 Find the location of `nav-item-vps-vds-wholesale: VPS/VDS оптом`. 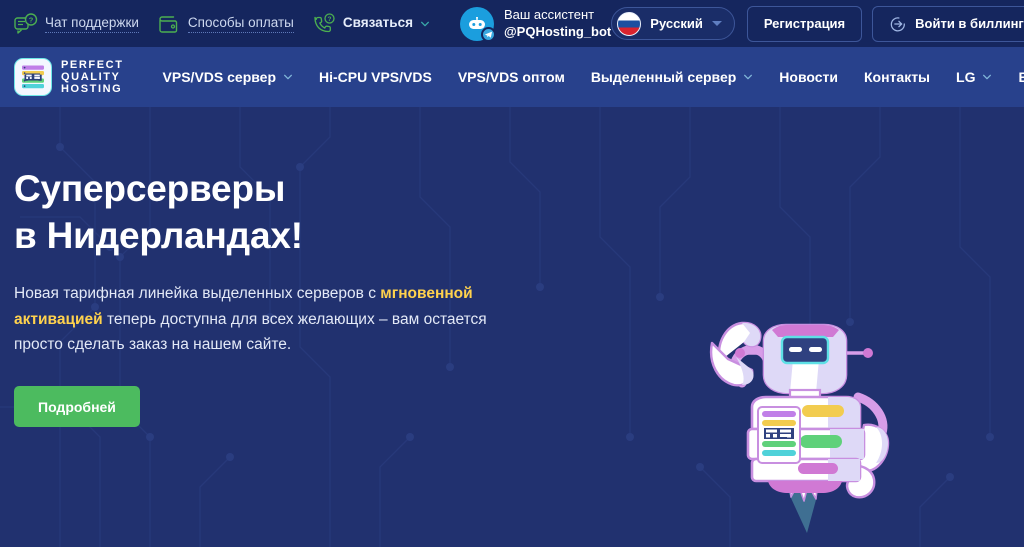

nav-item-vps-vds-wholesale: VPS/VDS оптом is located at coordinates (511, 77).